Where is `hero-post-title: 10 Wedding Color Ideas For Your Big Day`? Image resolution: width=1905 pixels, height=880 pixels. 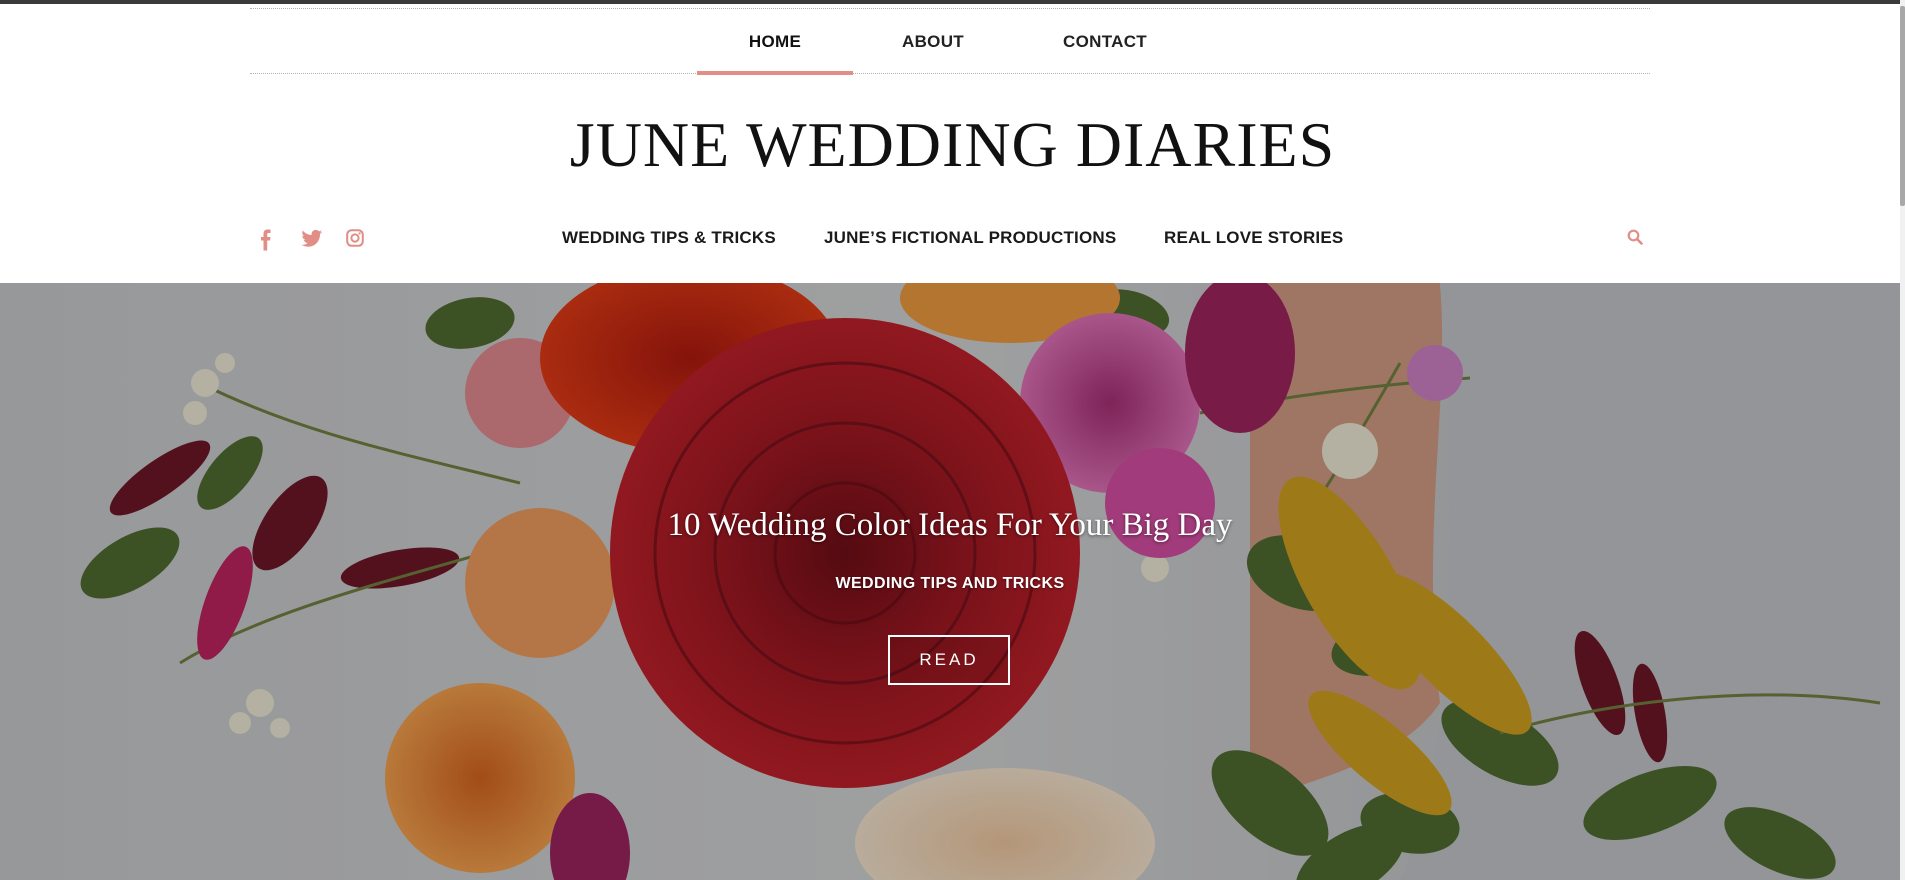
hero-post-title: 10 Wedding Color Ideas For Your Big Day is located at coordinates (950, 525).